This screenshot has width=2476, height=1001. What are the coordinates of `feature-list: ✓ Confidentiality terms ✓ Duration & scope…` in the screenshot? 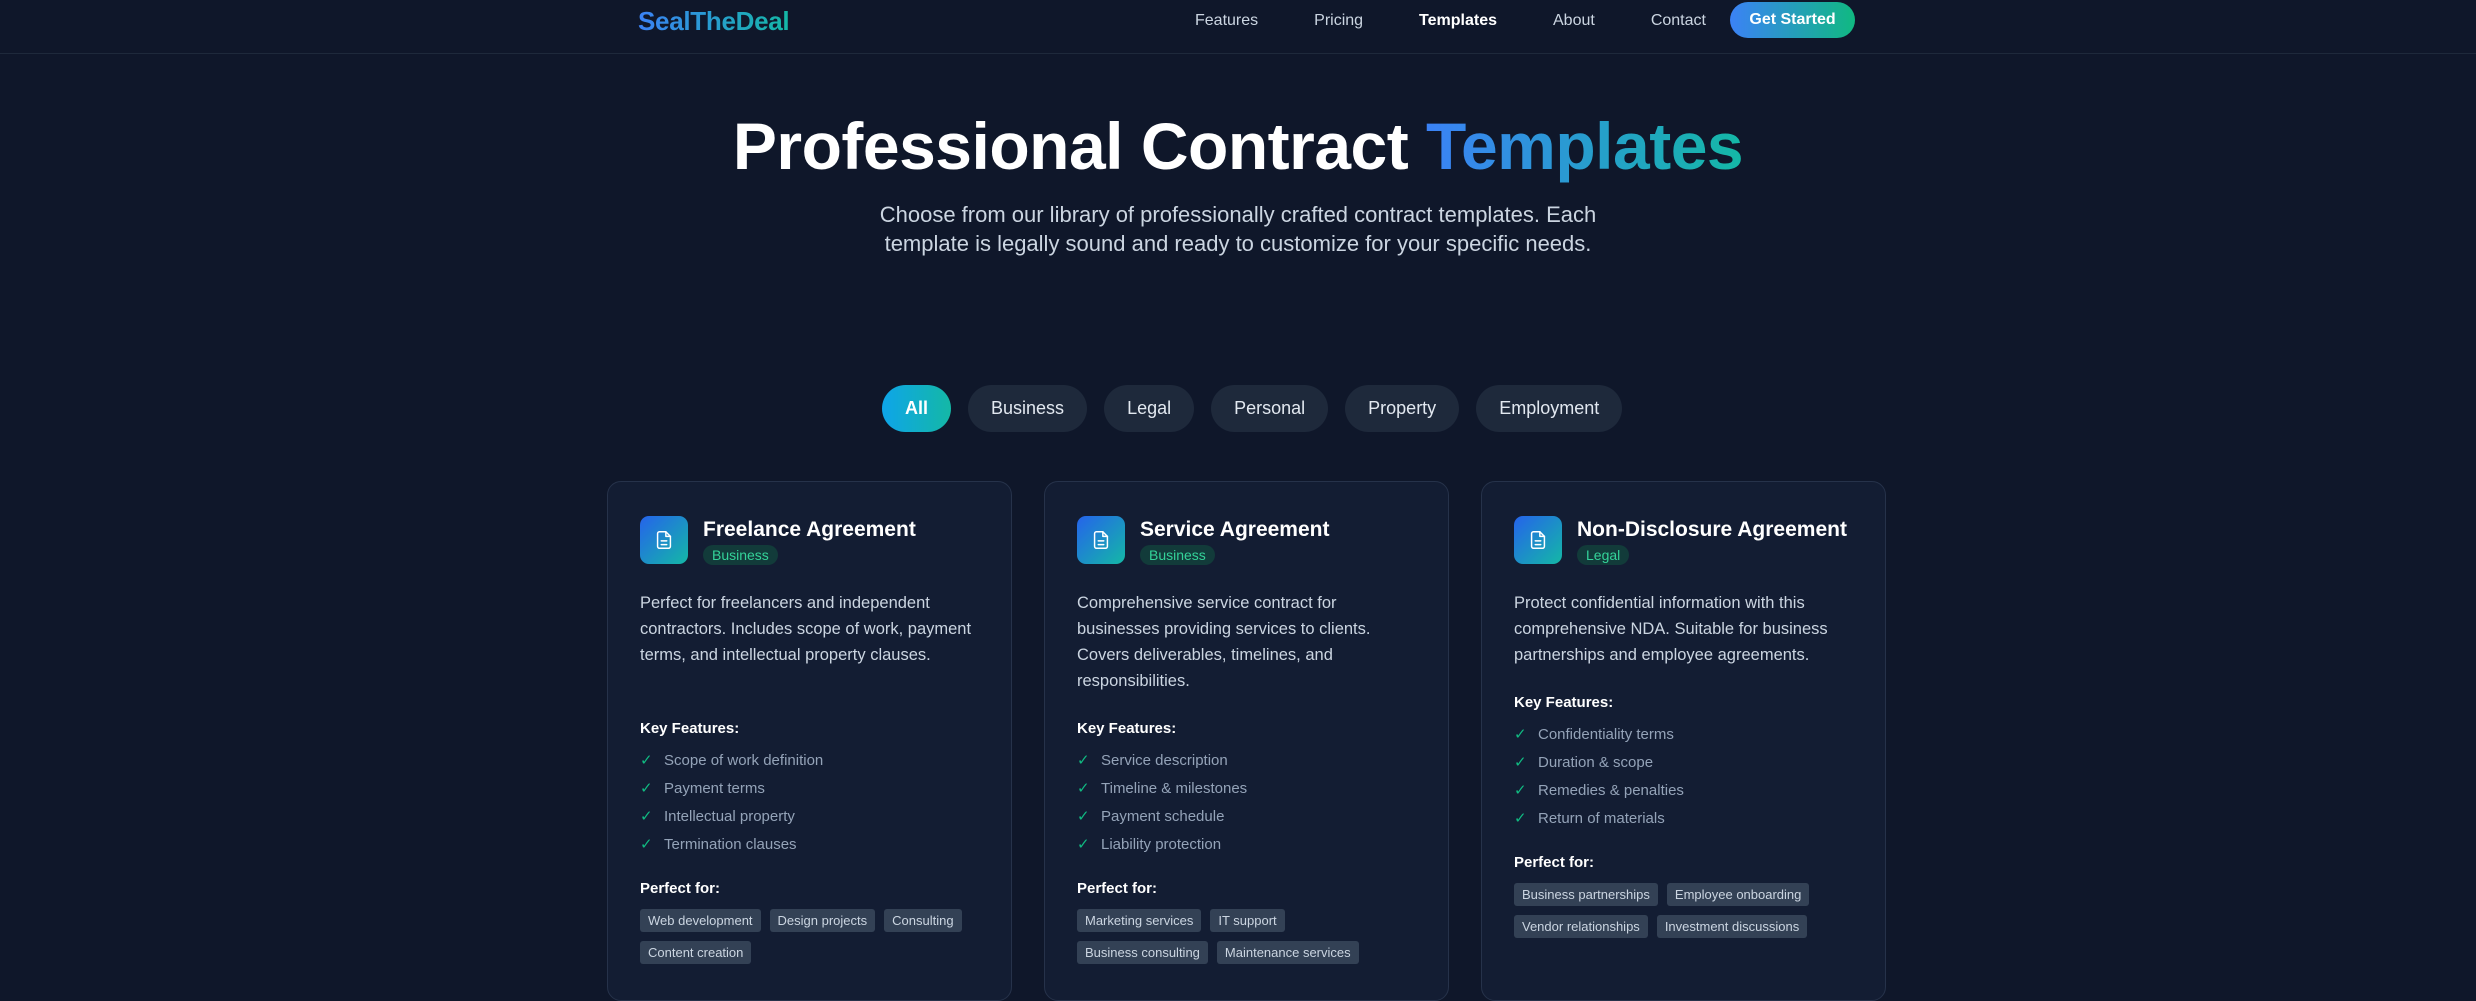 It's located at (1599, 776).